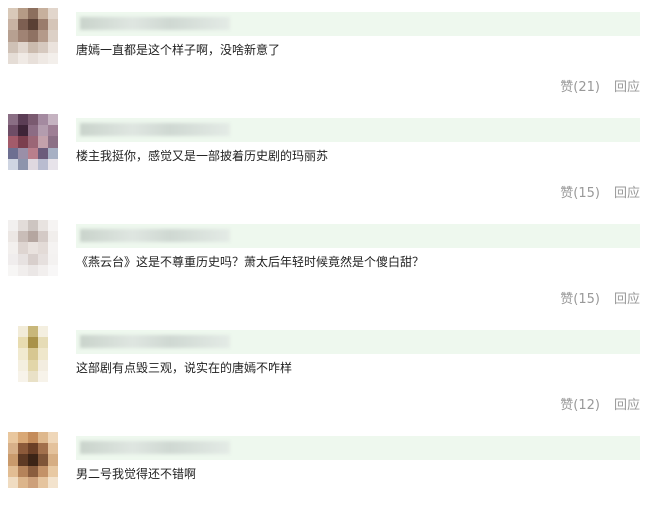 This screenshot has width=650, height=530. Describe the element at coordinates (136, 474) in the screenshot. I see `comment-text: 男二号我觉得还不错啊` at that location.